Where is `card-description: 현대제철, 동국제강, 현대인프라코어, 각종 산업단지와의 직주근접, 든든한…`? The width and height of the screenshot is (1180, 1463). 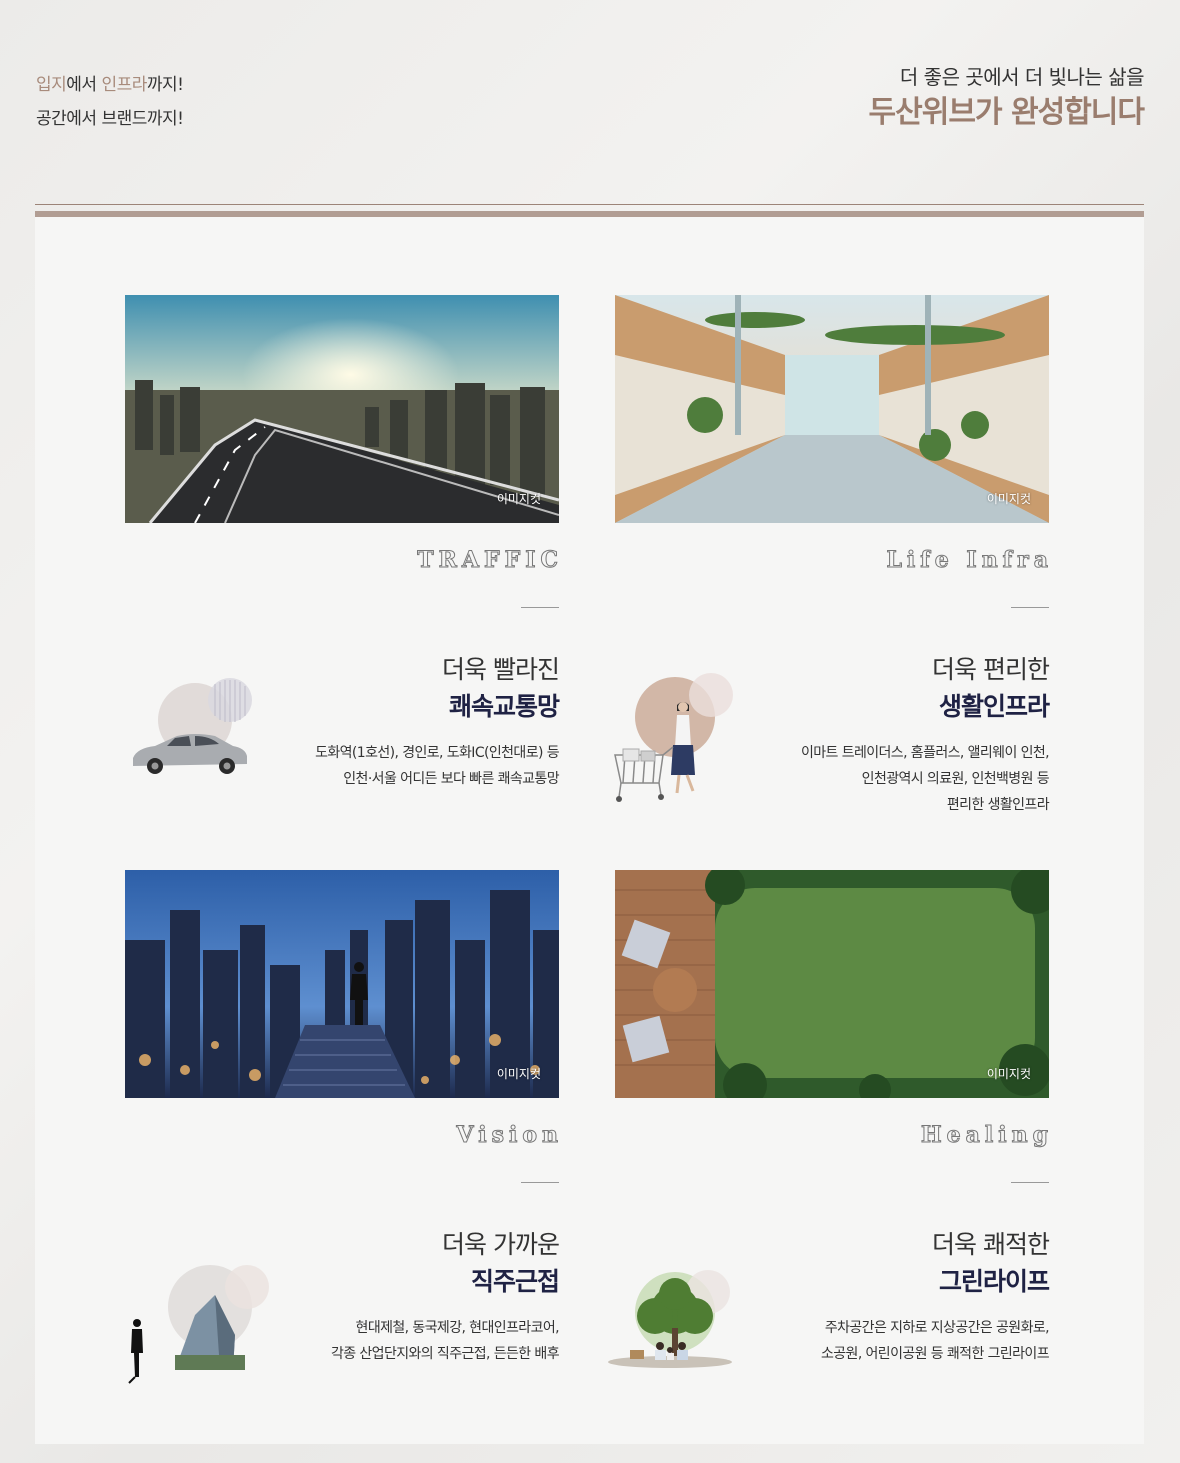 card-description: 현대제철, 동국제강, 현대인프라코어, 각종 산업단지와의 직주근접, 든든한… is located at coordinates (445, 1341).